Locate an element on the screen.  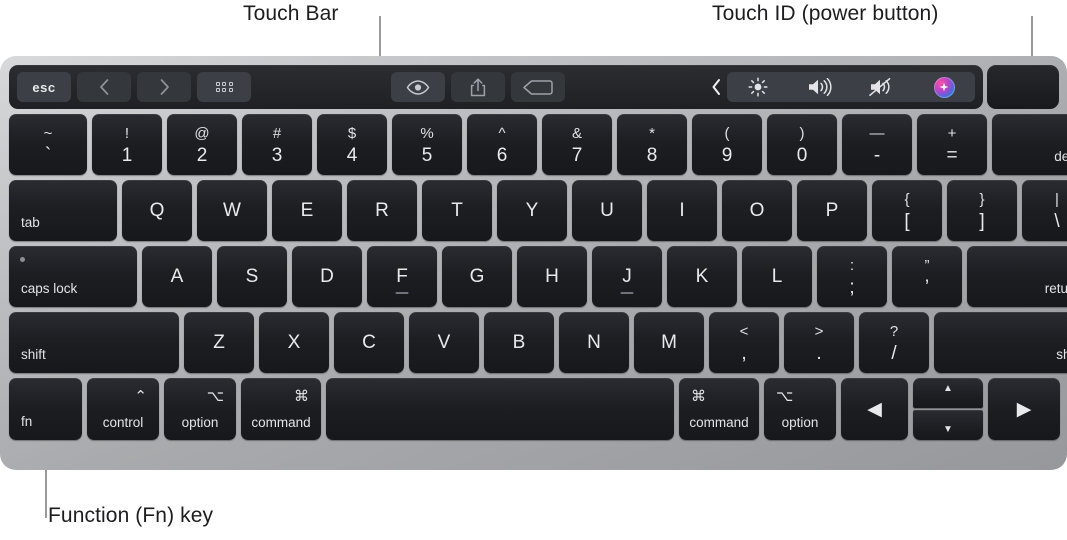
key-right-bracket: } ] is located at coordinates (982, 210).